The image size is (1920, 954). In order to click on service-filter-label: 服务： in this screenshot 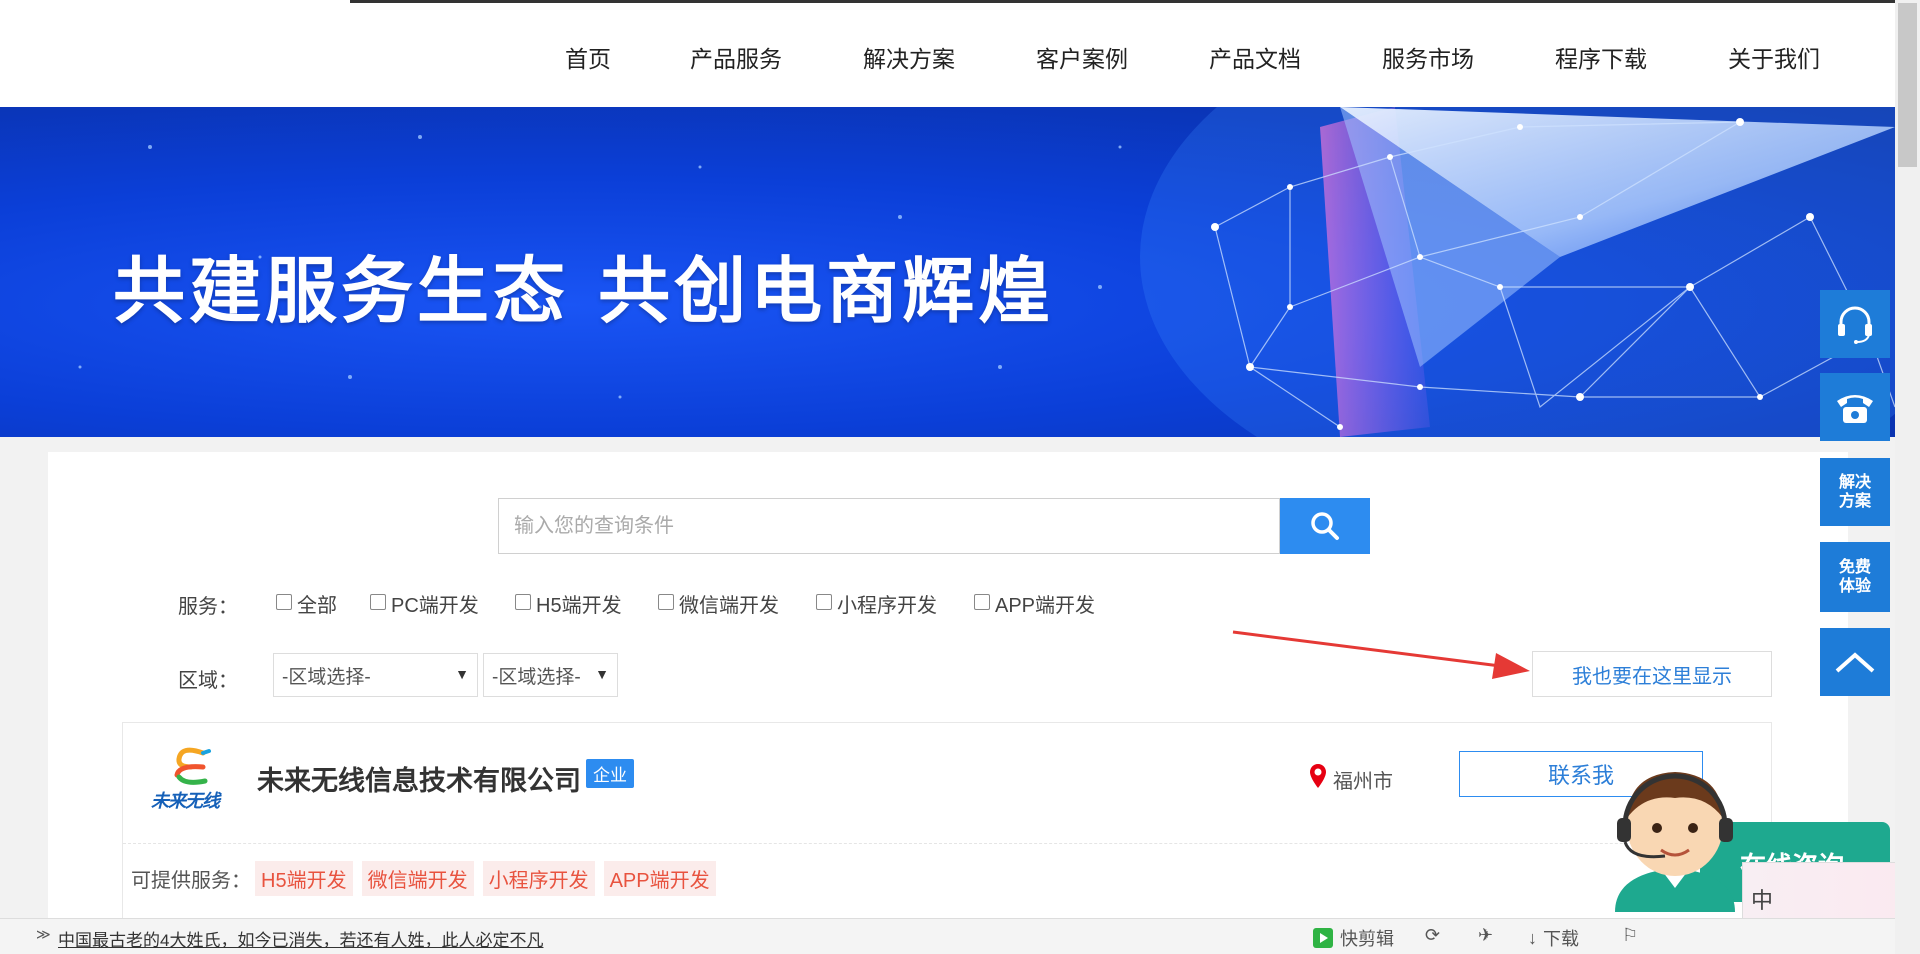, I will do `click(208, 607)`.